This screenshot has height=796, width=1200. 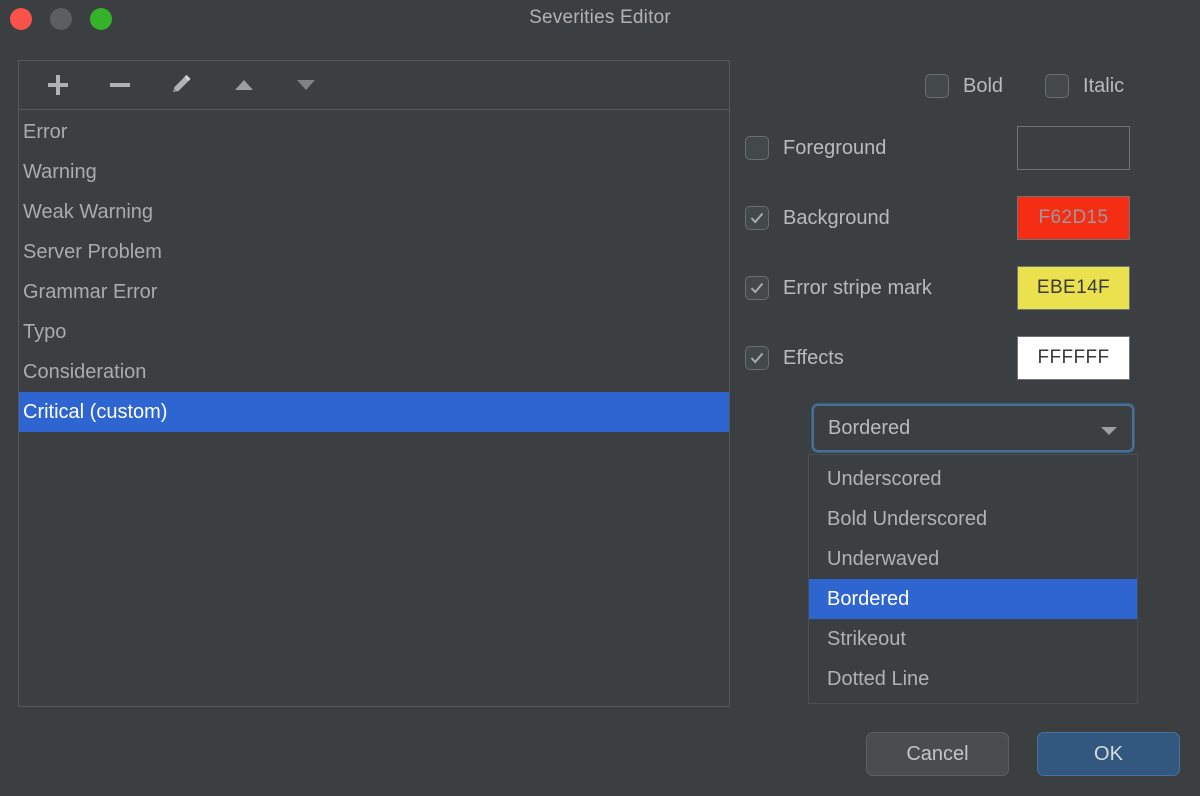 What do you see at coordinates (869, 427) in the screenshot?
I see `effect-type-selected-value: Bordered` at bounding box center [869, 427].